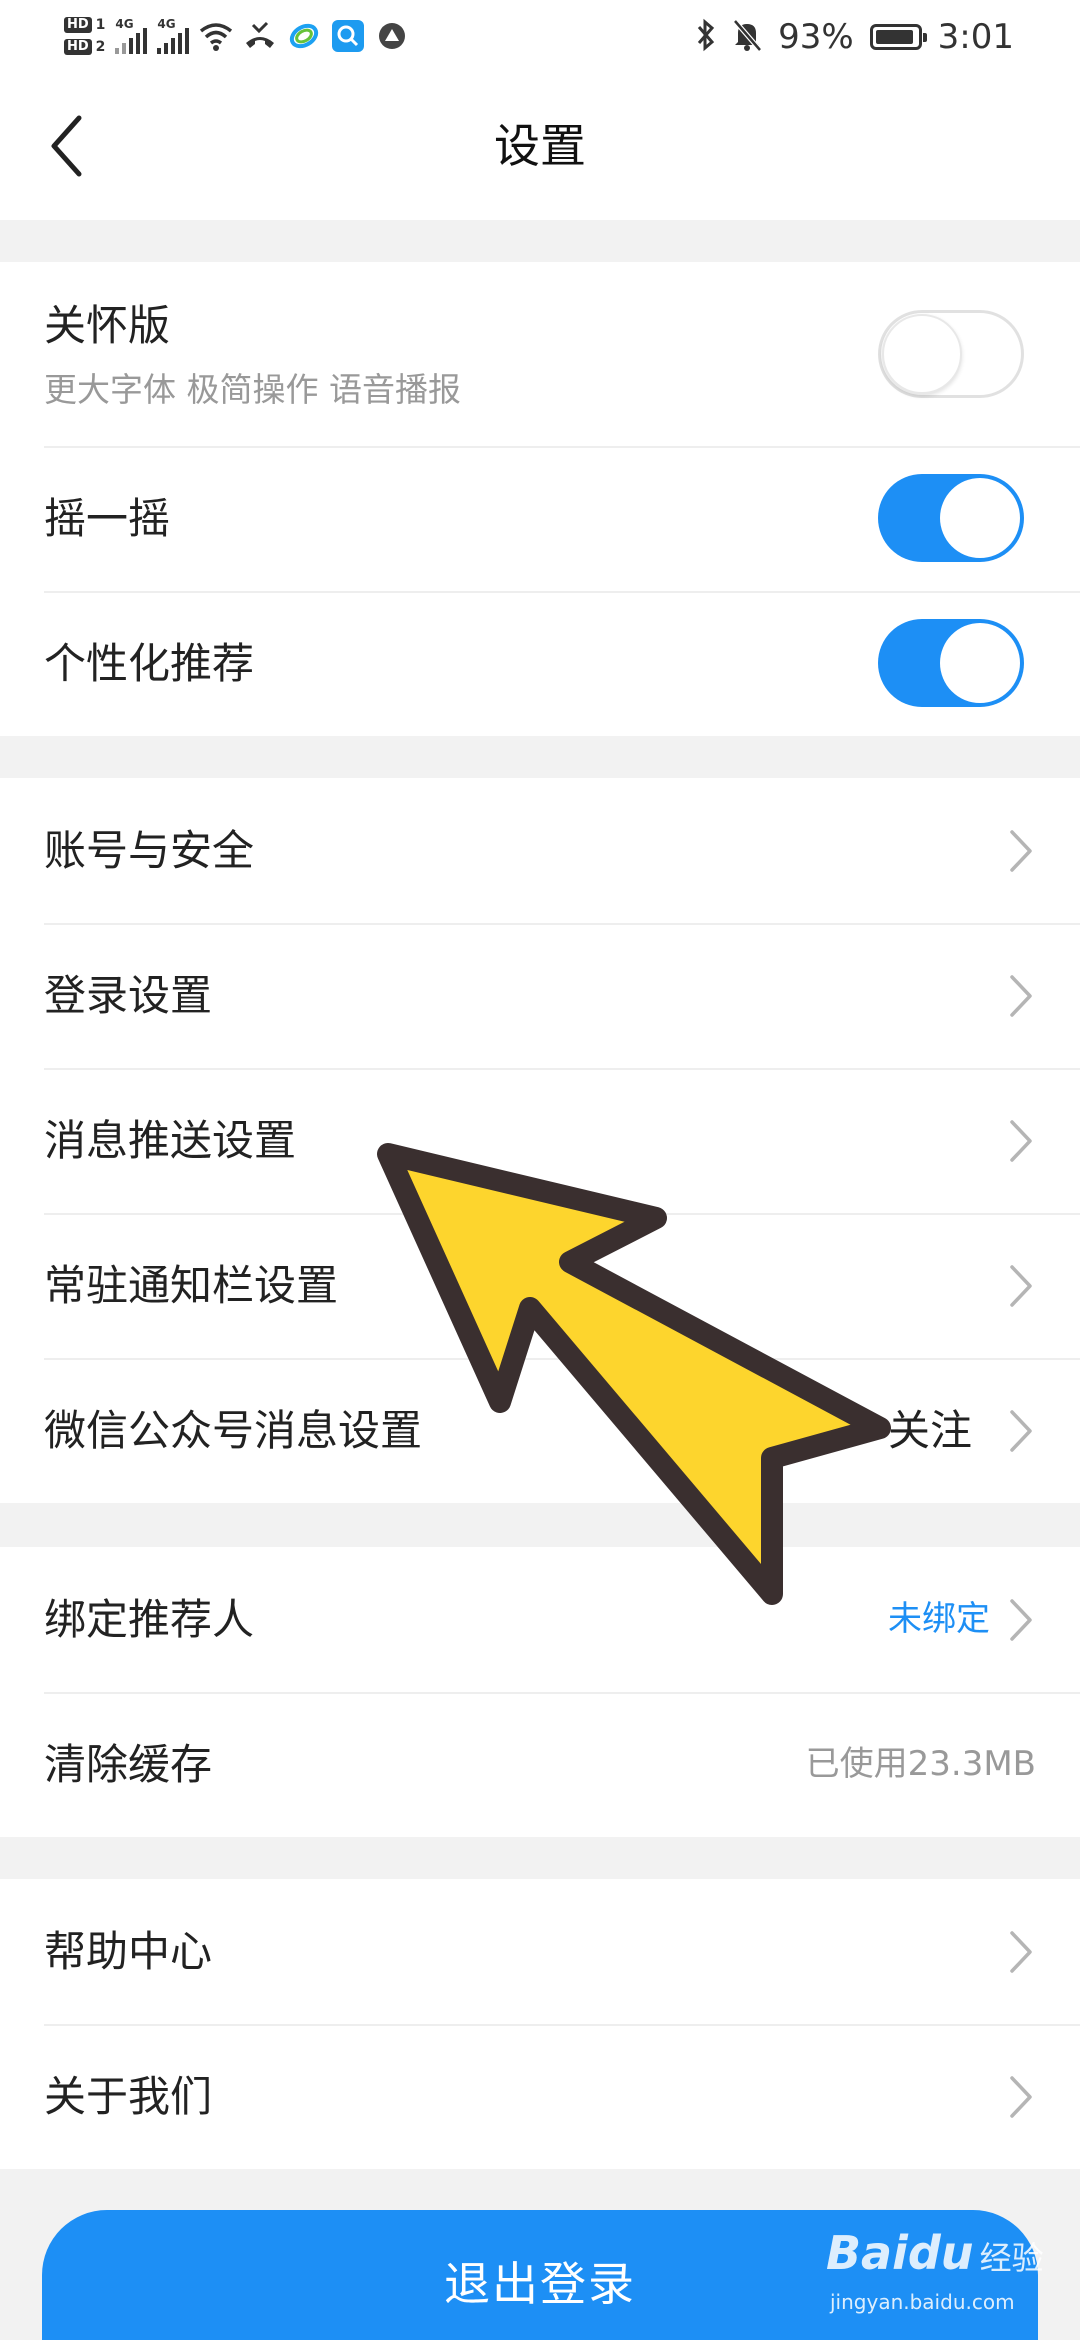 Image resolution: width=1080 pixels, height=2340 pixels. I want to click on status-left: HD 1 HD 2 4G 4G, so click(236, 36).